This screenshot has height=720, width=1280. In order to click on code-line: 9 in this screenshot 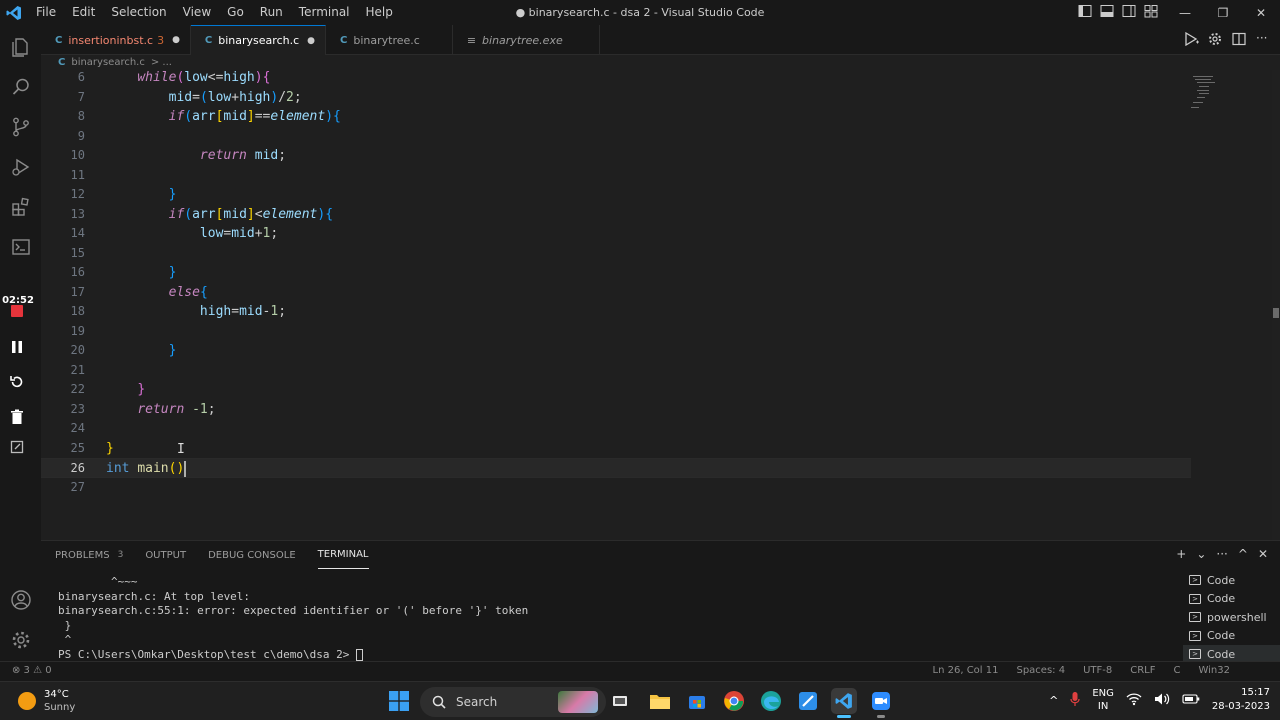, I will do `click(616, 137)`.